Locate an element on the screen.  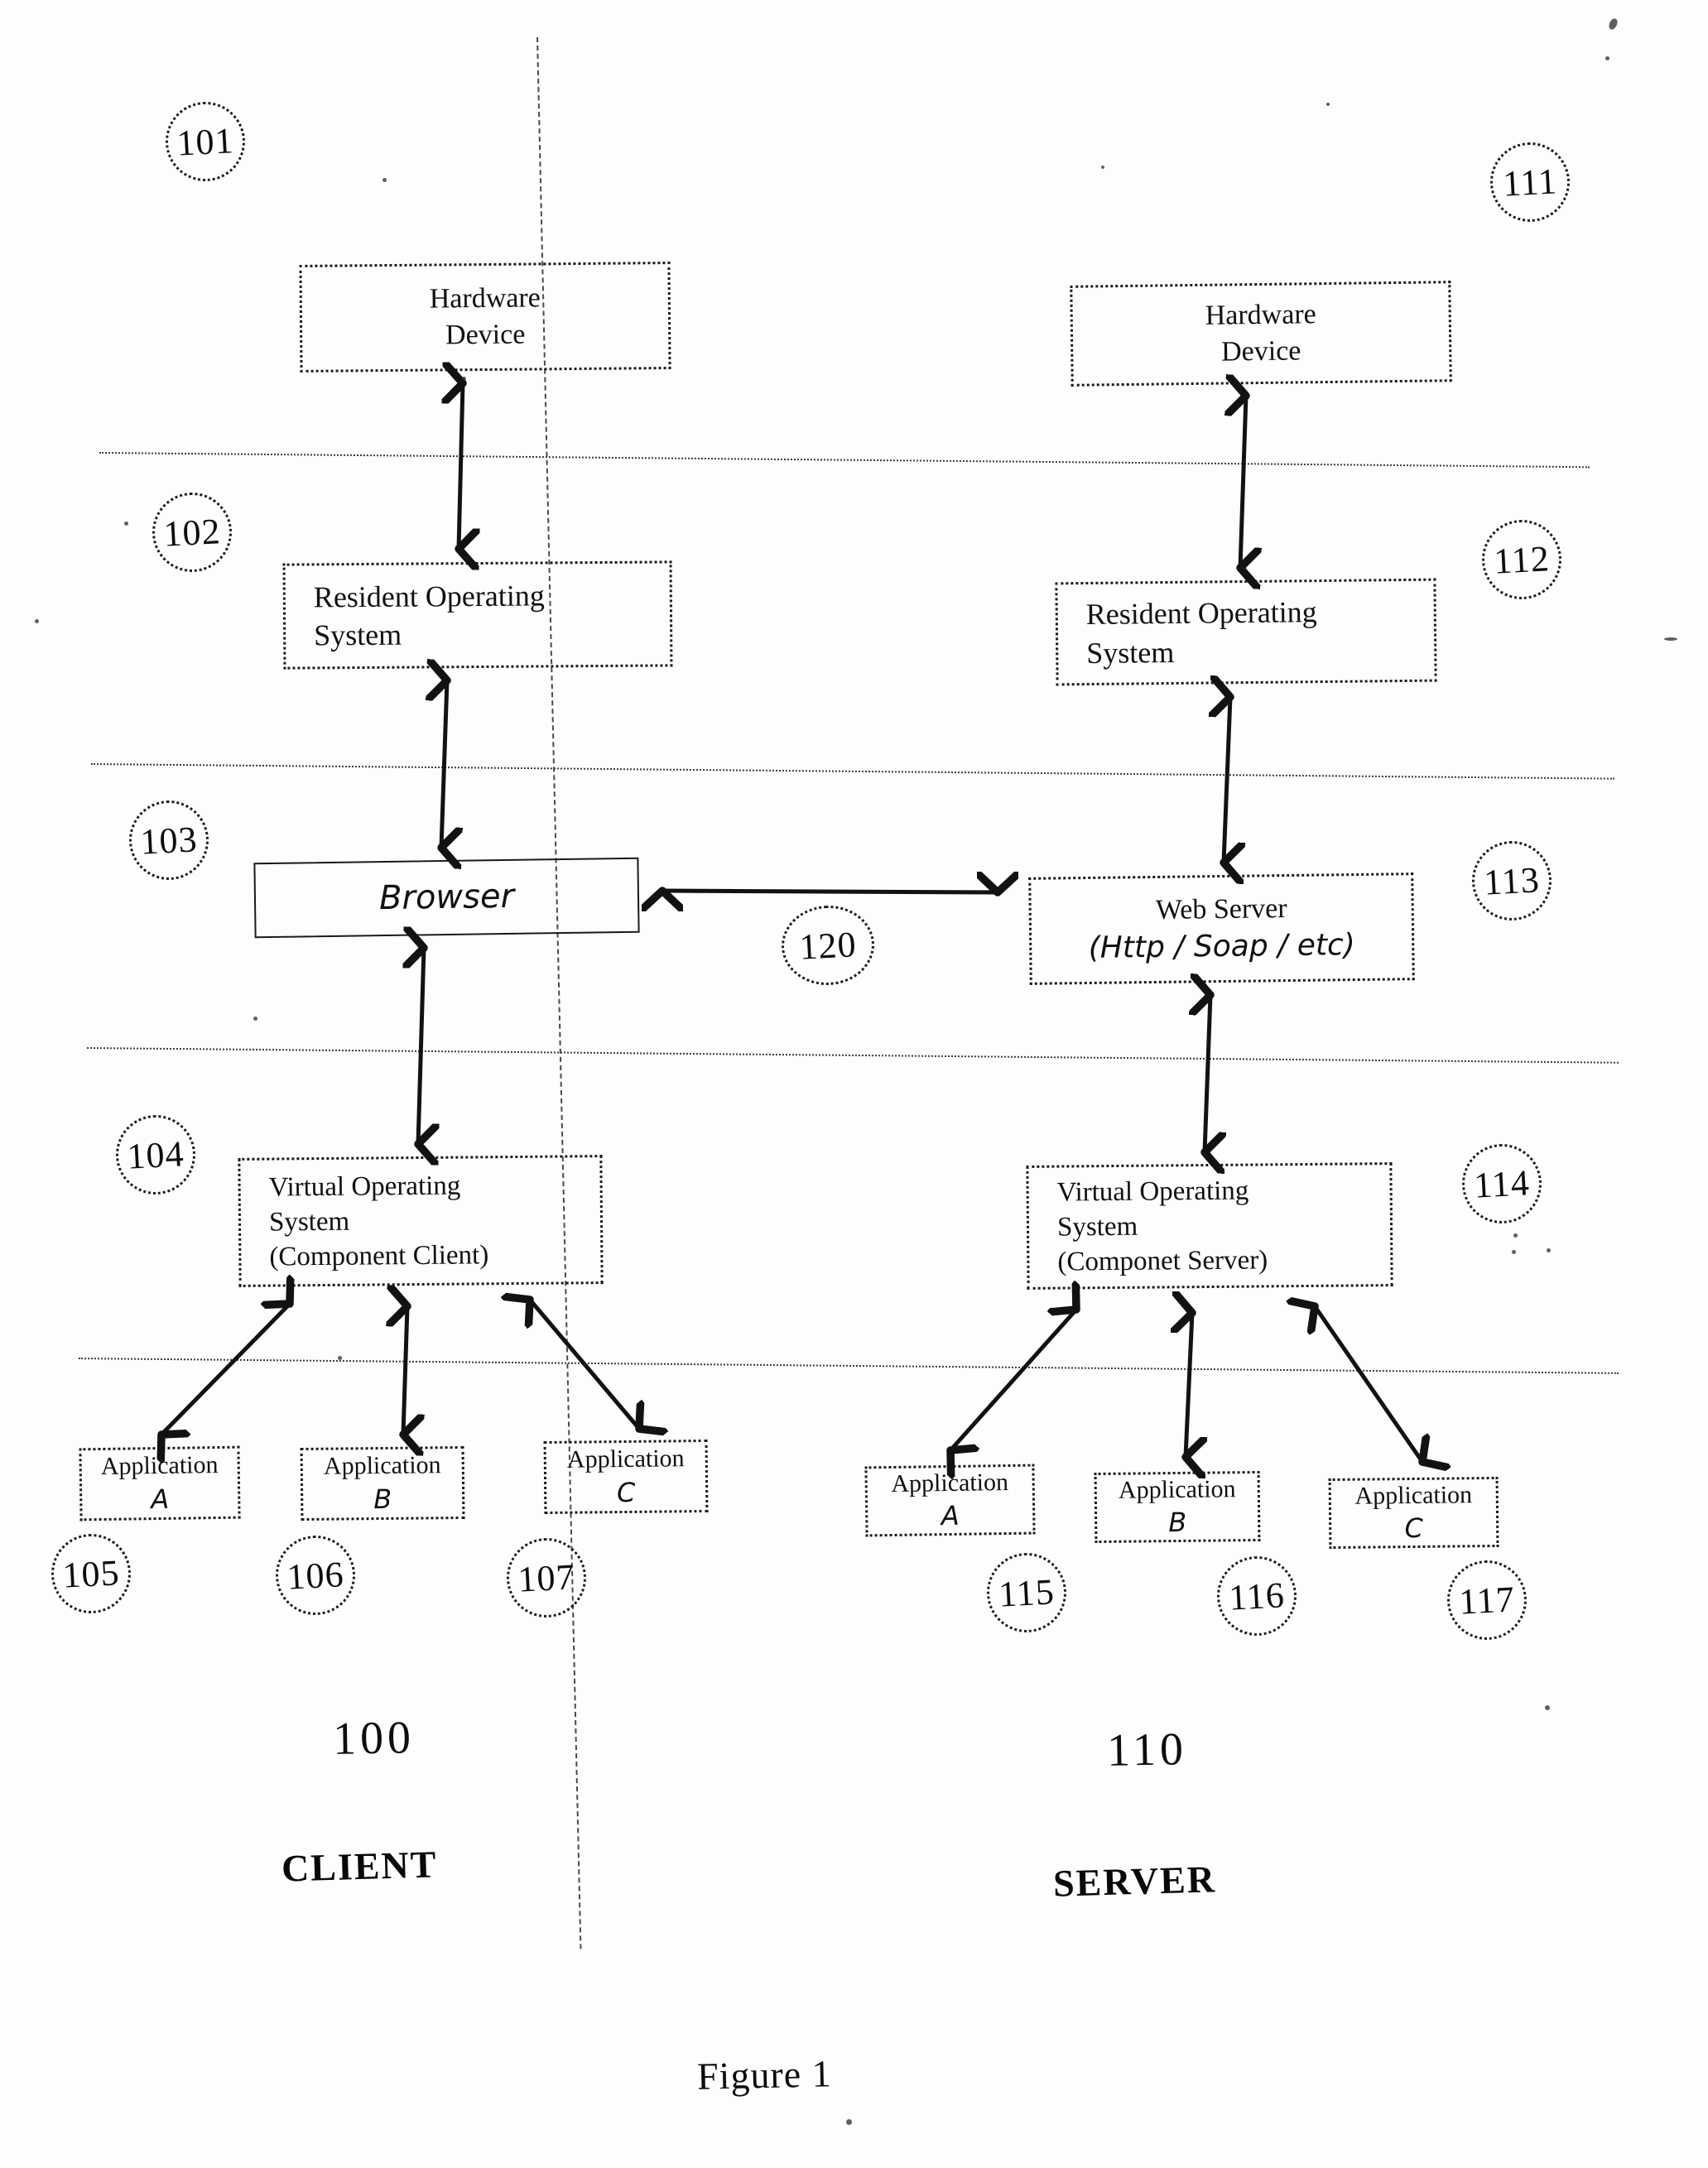
client-application-a-box: Application A is located at coordinates (160, 1483).